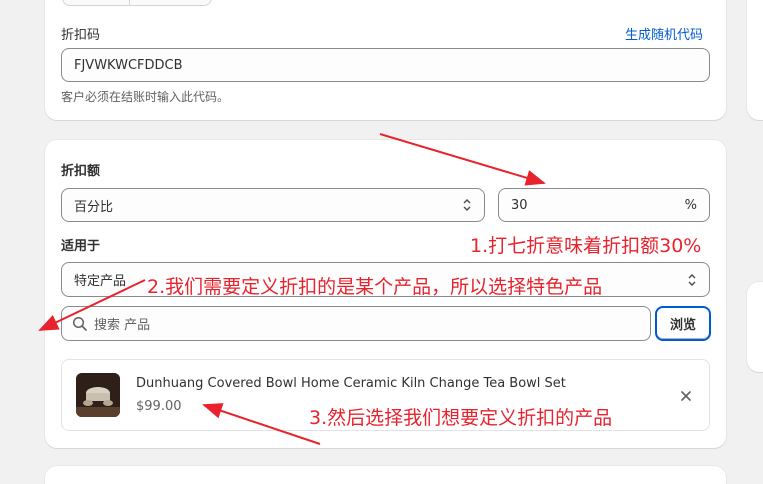 Image resolution: width=763 pixels, height=484 pixels. Describe the element at coordinates (519, 205) in the screenshot. I see `discount-amount-value: 30` at that location.